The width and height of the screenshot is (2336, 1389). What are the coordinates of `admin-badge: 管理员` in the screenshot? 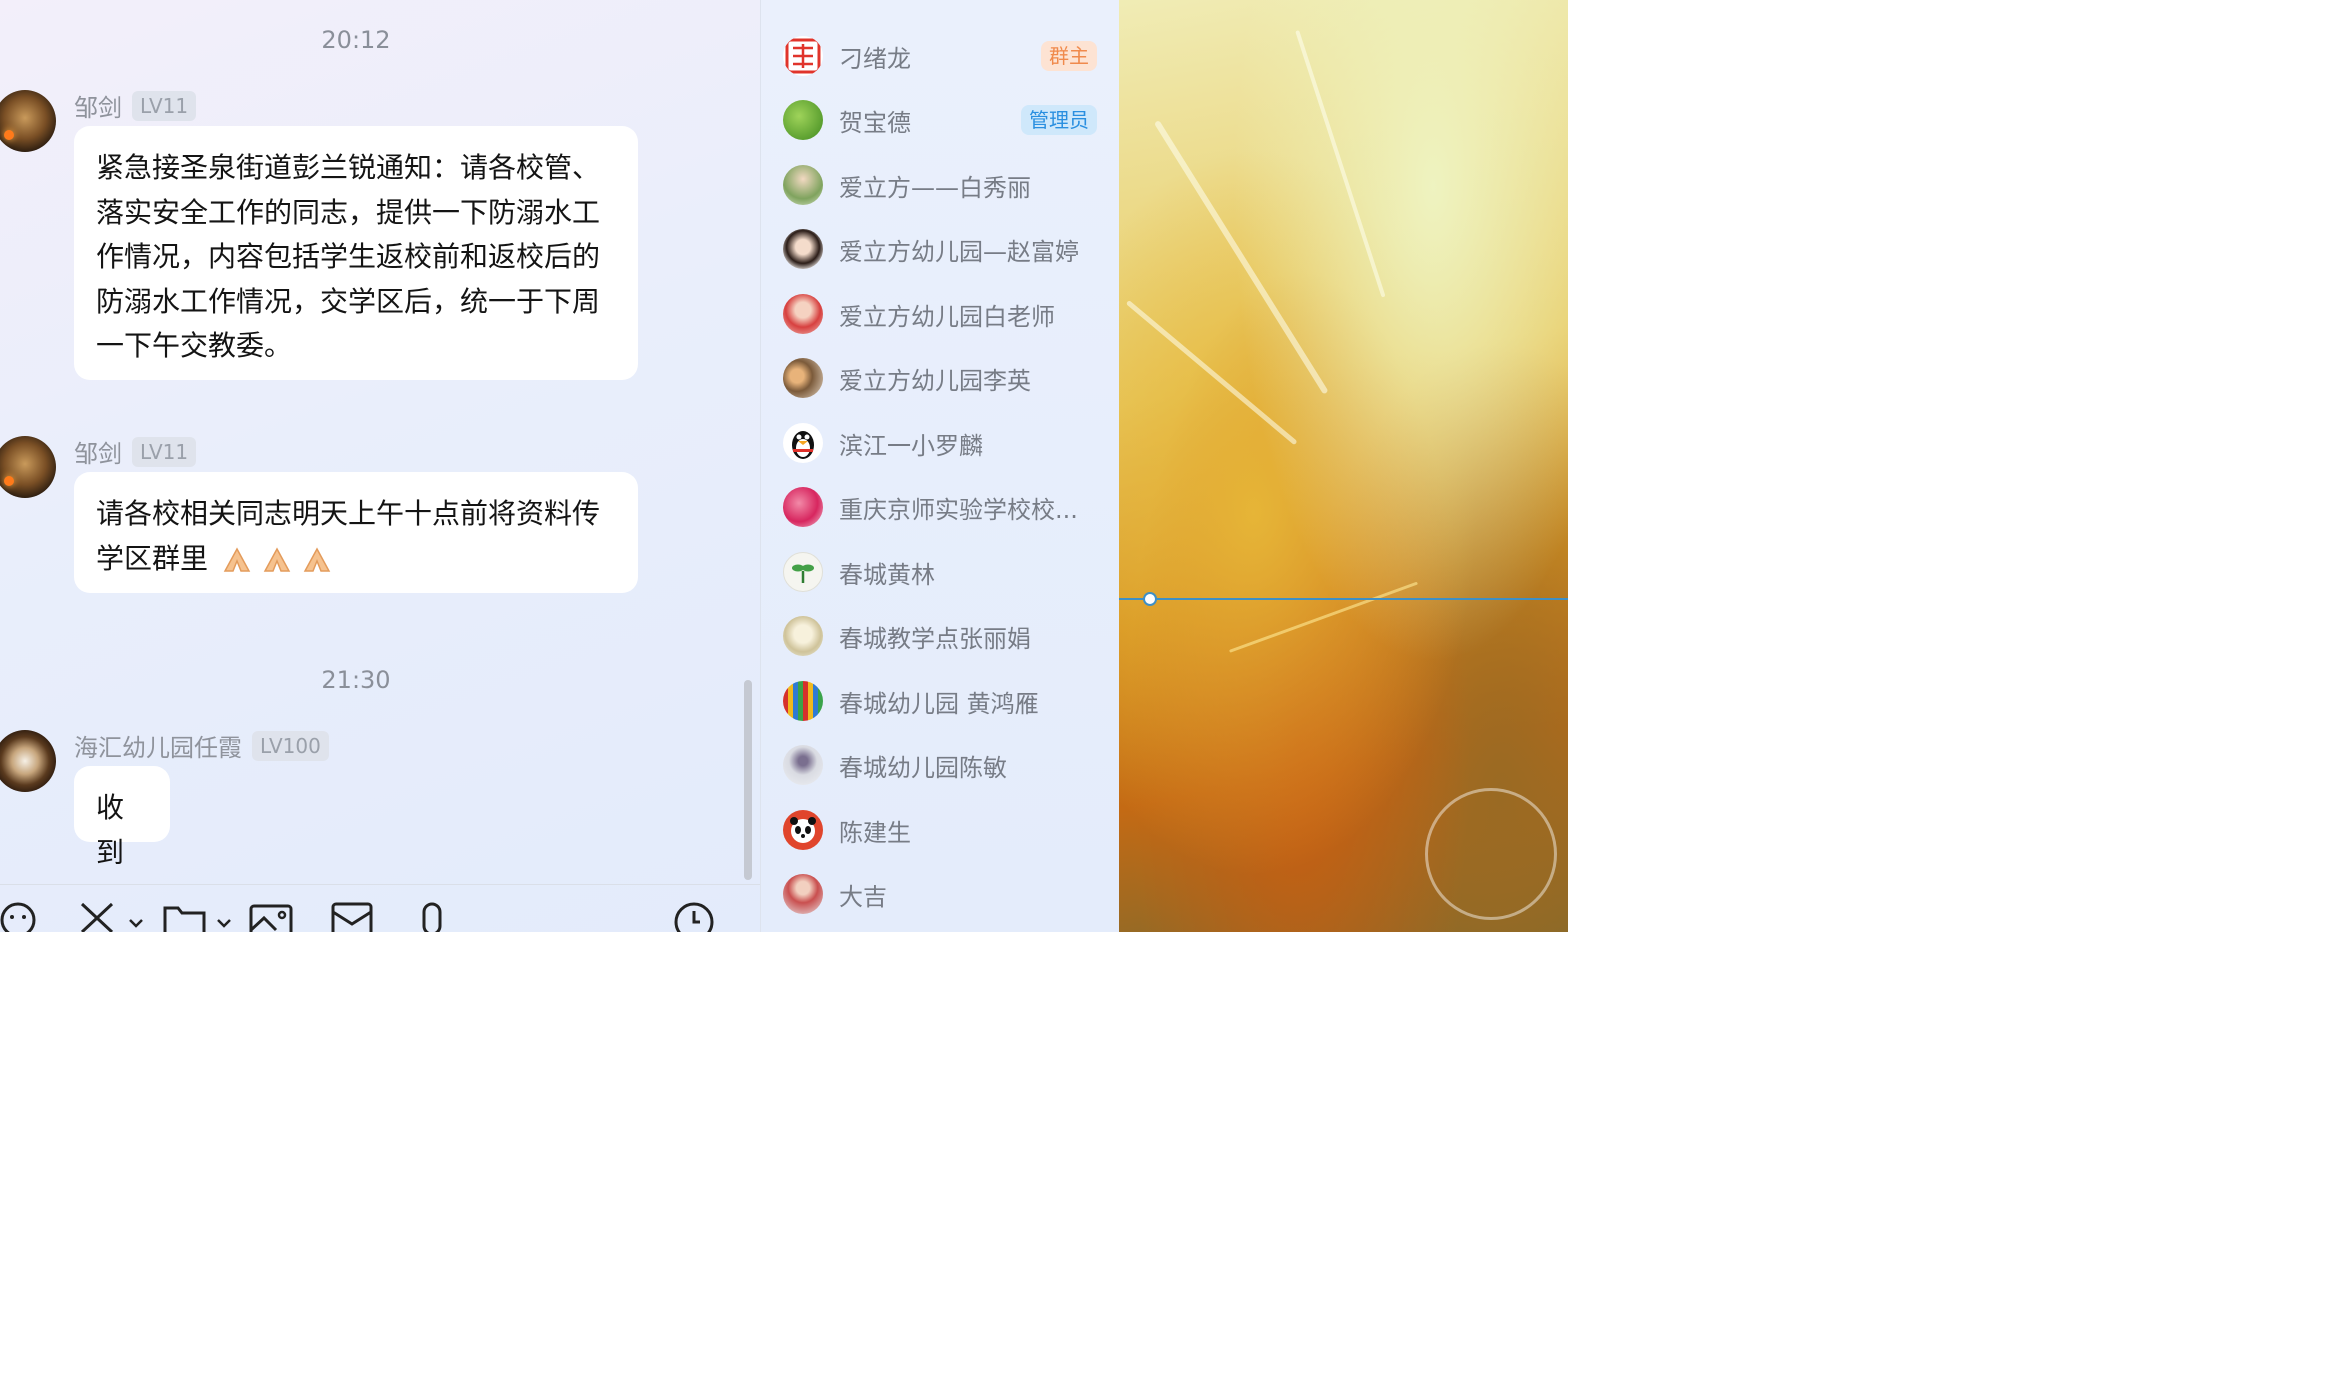 It's located at (1059, 120).